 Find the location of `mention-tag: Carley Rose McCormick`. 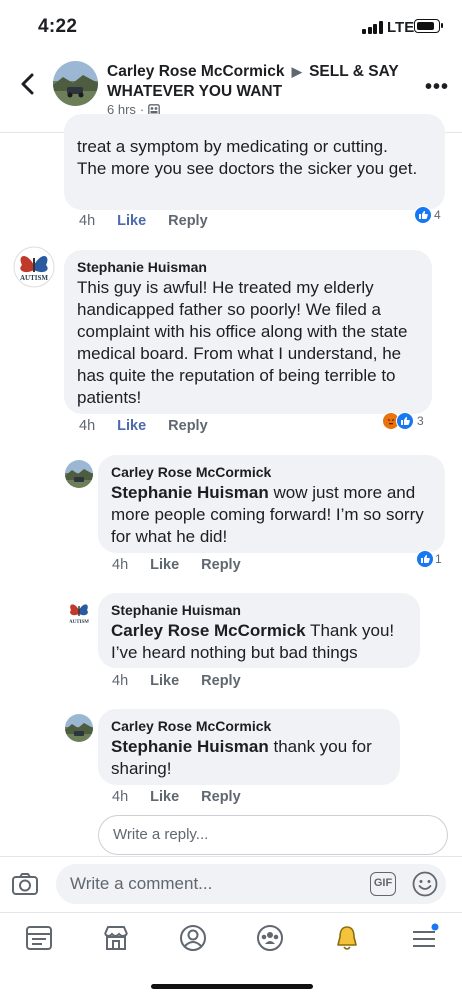

mention-tag: Carley Rose McCormick is located at coordinates (208, 630).